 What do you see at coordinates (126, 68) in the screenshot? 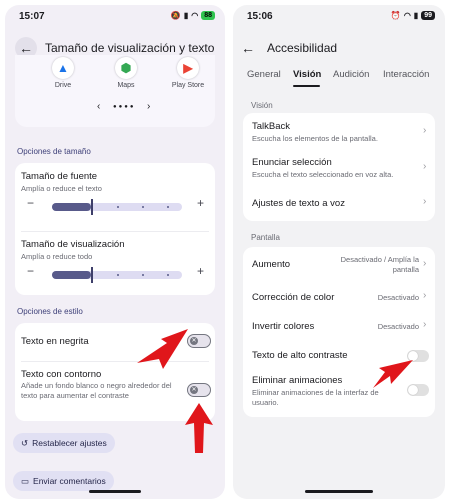
I see `maps-icon: ⬢` at bounding box center [126, 68].